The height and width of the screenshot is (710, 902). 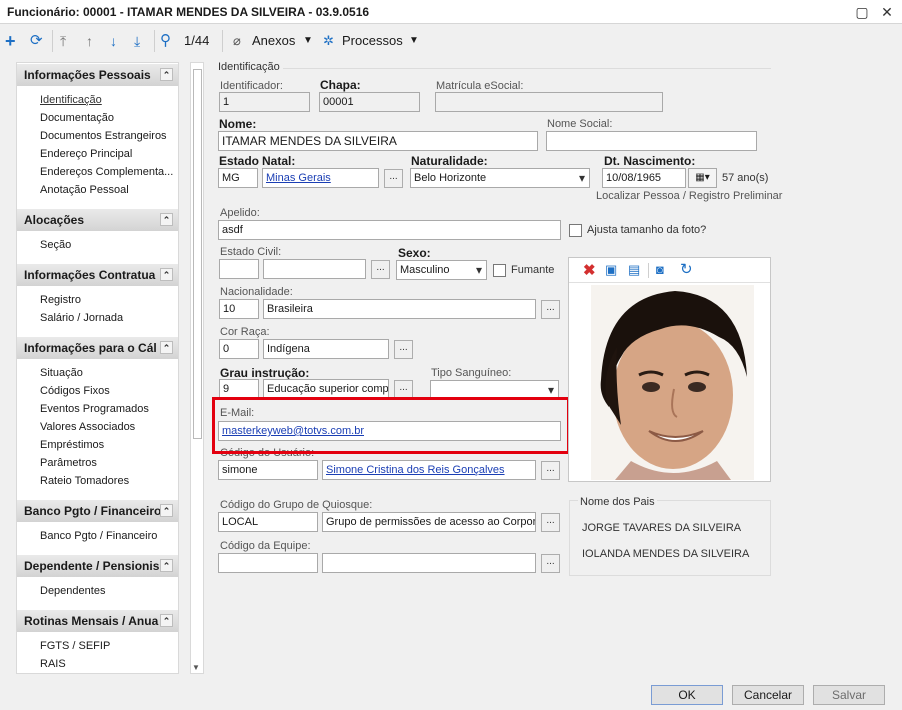 What do you see at coordinates (369, 102) in the screenshot?
I see `chapa-field: 00001` at bounding box center [369, 102].